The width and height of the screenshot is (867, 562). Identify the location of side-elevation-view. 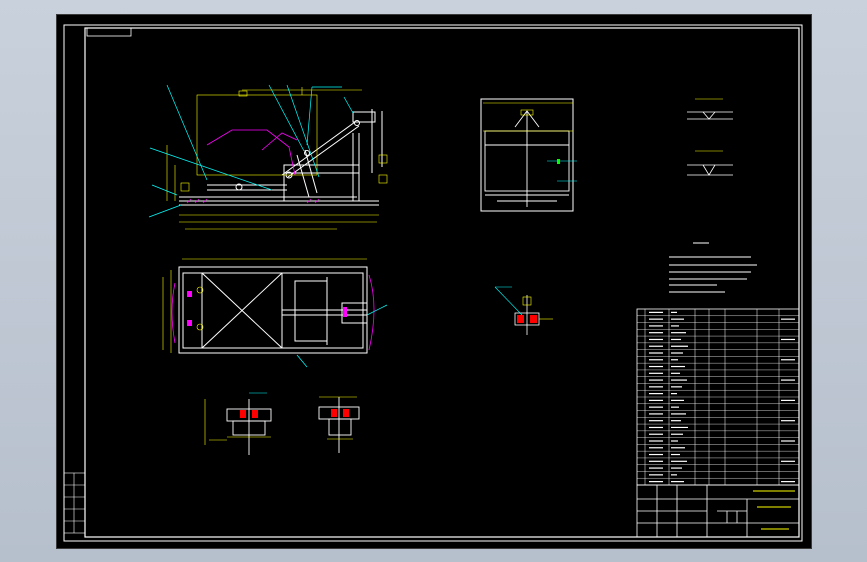
(268, 157).